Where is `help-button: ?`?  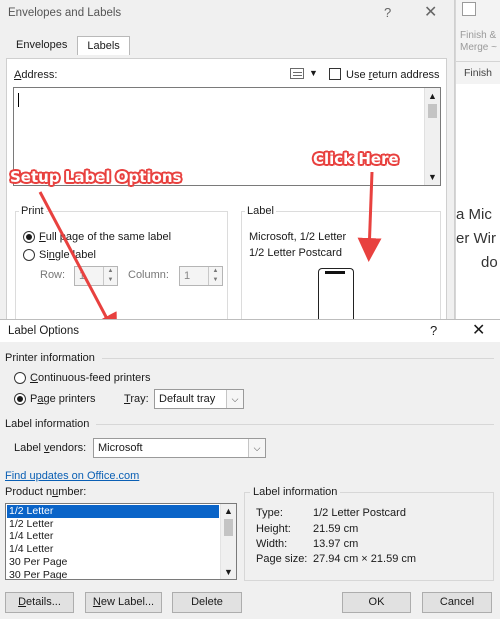 help-button: ? is located at coordinates (433, 330).